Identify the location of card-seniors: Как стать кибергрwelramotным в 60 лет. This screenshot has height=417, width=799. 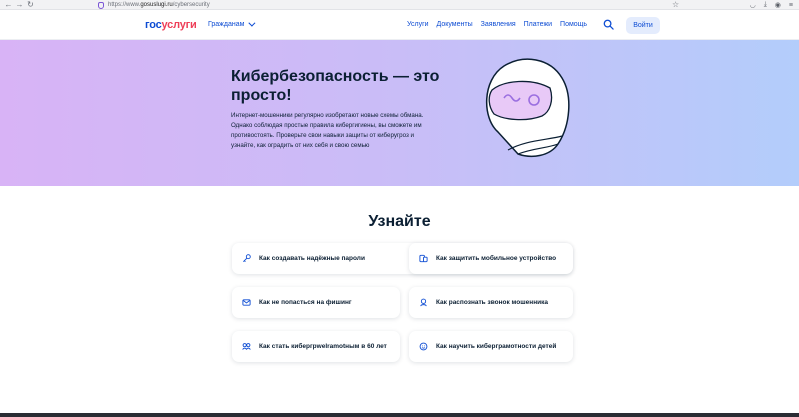
(316, 346).